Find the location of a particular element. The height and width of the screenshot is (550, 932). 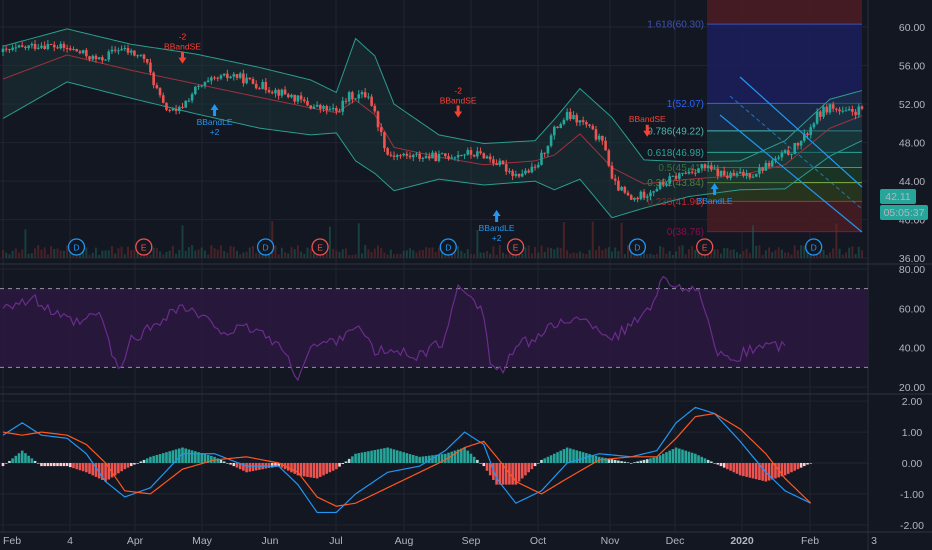

time-tick-label: Feb is located at coordinates (12, 541).